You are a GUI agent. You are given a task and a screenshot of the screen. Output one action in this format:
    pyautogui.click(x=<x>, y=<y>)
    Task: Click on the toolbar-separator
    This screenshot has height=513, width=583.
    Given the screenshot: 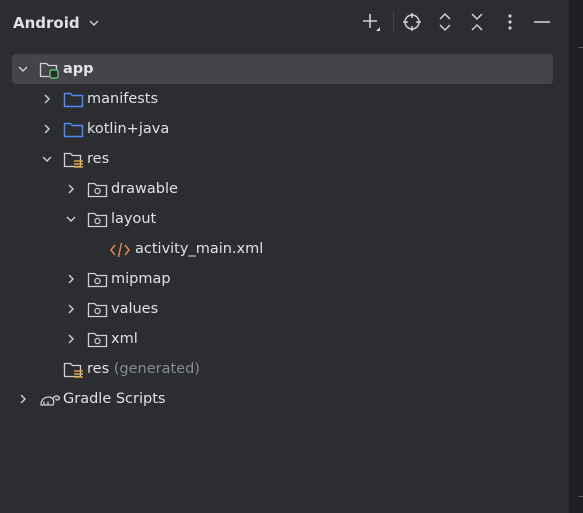 What is the action you would take?
    pyautogui.click(x=393, y=22)
    